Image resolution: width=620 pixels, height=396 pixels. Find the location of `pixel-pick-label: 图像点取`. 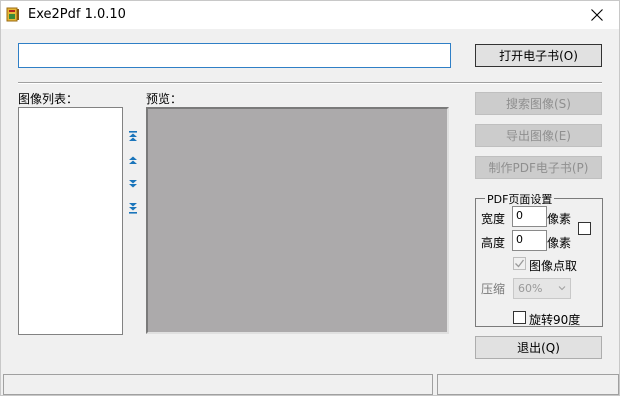

pixel-pick-label: 图像点取 is located at coordinates (553, 266).